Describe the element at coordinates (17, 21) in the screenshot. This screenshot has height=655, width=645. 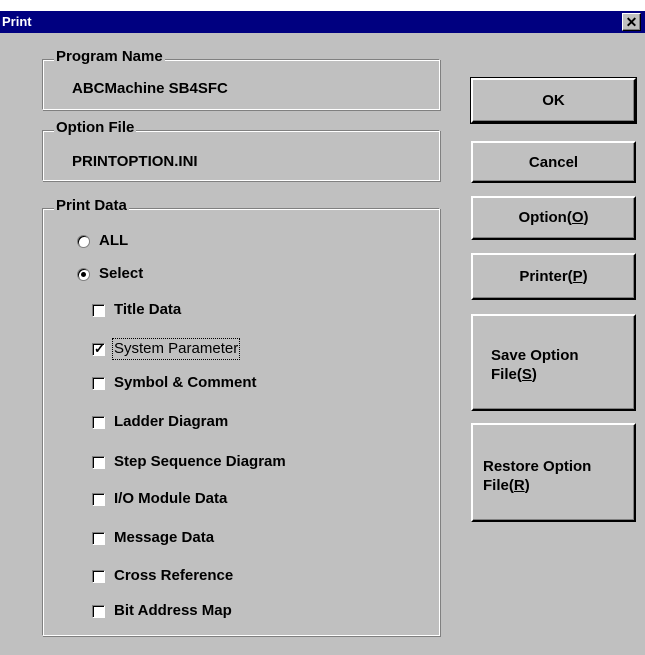
I see `window-title: Print` at that location.